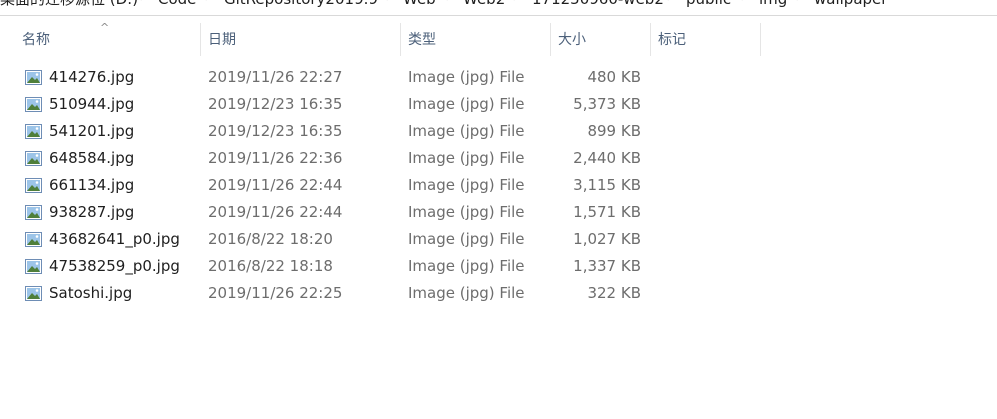 The height and width of the screenshot is (419, 997). Describe the element at coordinates (92, 77) in the screenshot. I see `file-name: 414276.jpg` at that location.